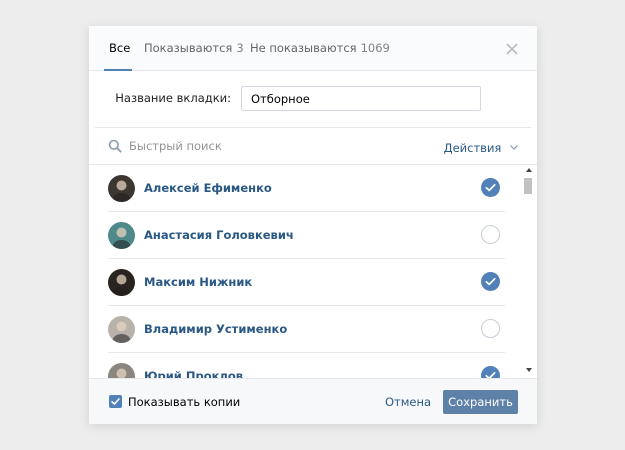  I want to click on show-copies-label: Показывать копии, so click(184, 402).